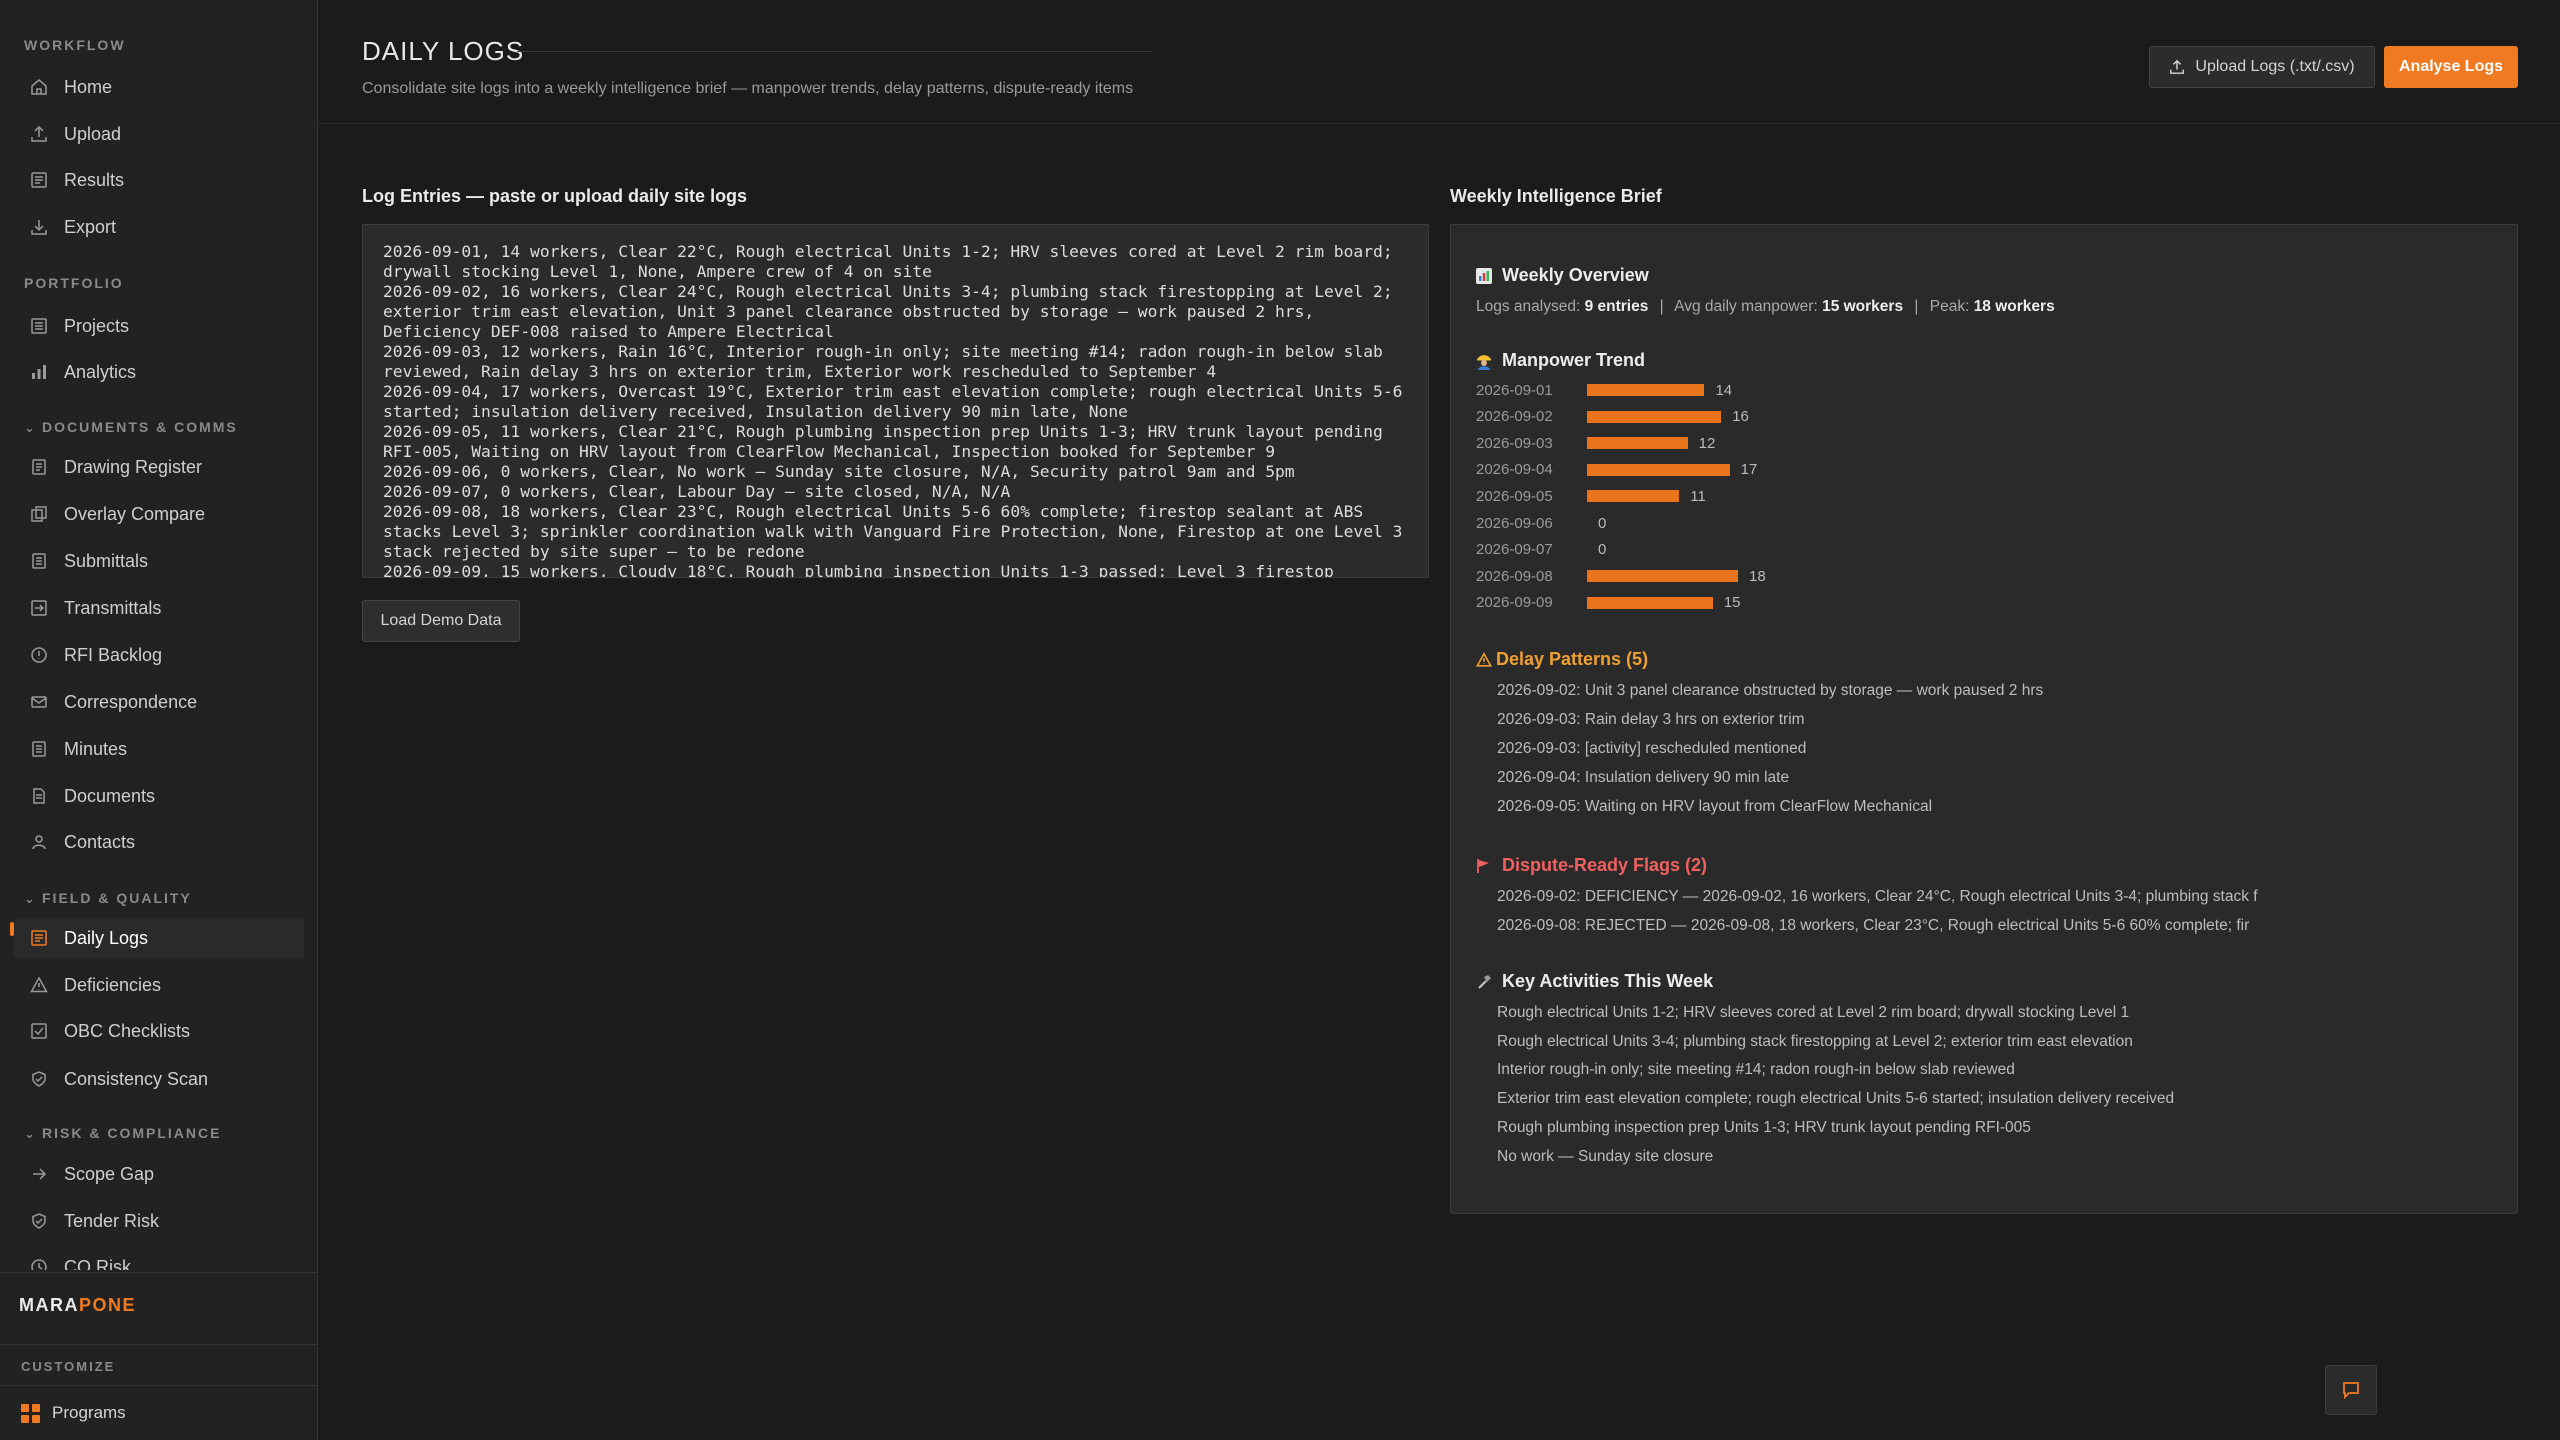 This screenshot has width=2560, height=1440. I want to click on manpower-title: Manpower Trend, so click(1574, 360).